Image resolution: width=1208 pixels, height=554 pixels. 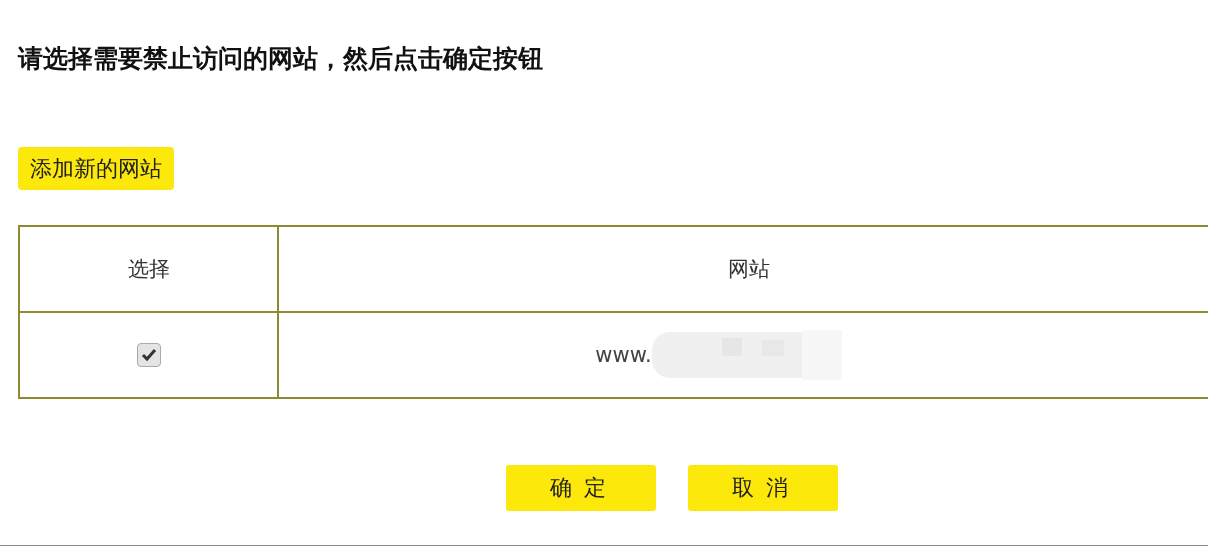 What do you see at coordinates (96, 168) in the screenshot?
I see `add-website-button: 添加新的网站` at bounding box center [96, 168].